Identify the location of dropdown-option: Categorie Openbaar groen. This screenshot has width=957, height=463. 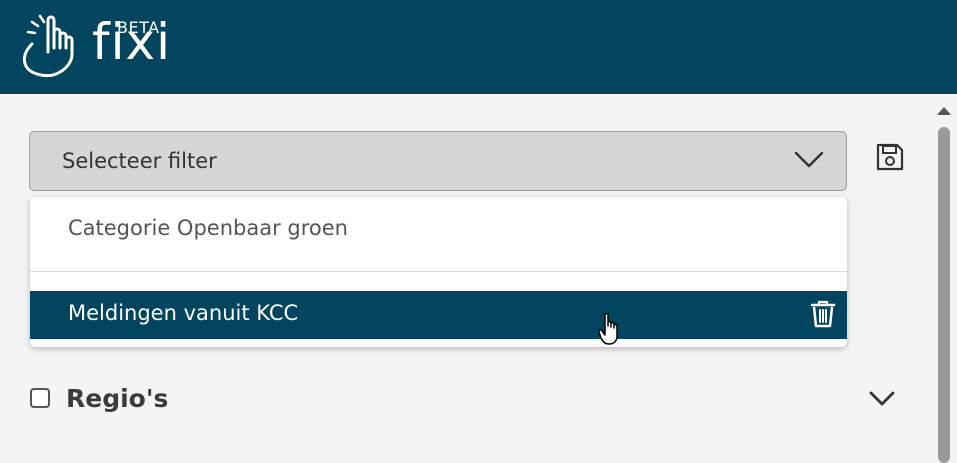
(438, 234).